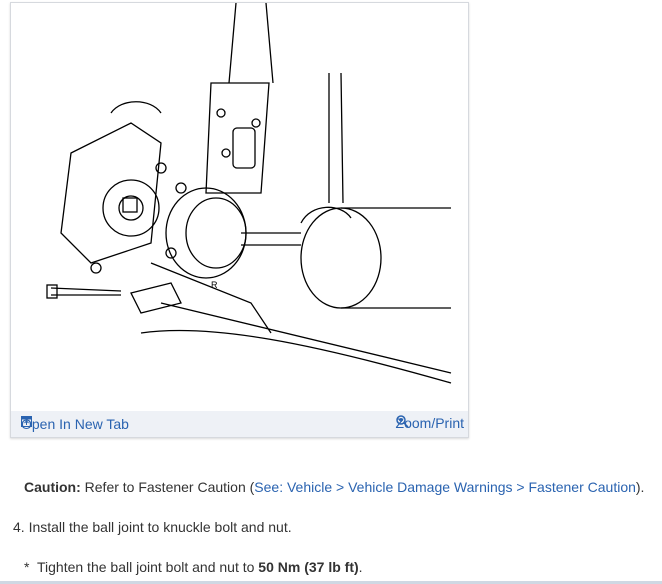 This screenshot has height=584, width=662. Describe the element at coordinates (430, 423) in the screenshot. I see `zoom-print-link: Zoom/Print` at that location.